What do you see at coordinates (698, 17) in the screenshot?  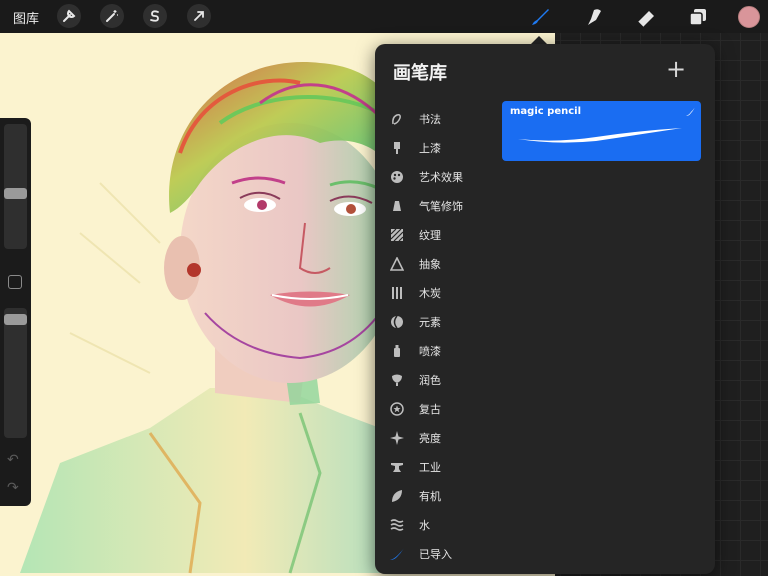 I see `layers-icon` at bounding box center [698, 17].